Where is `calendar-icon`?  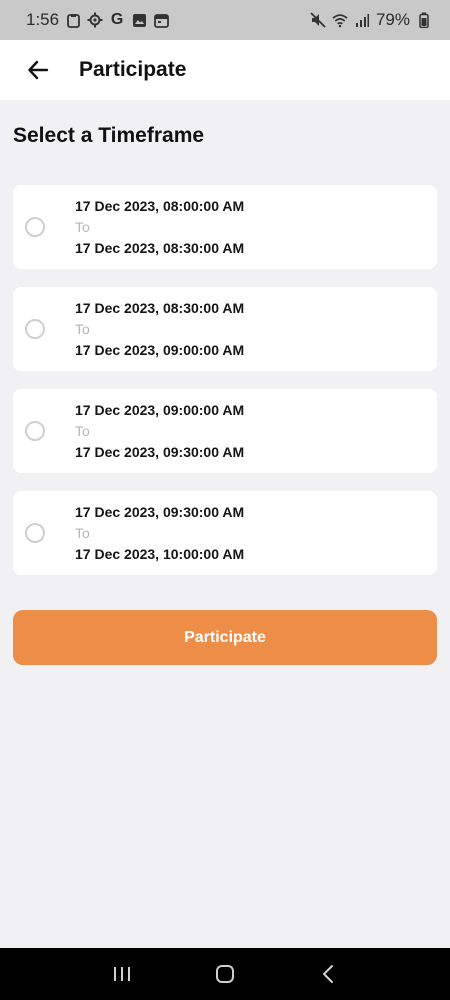 calendar-icon is located at coordinates (161, 20).